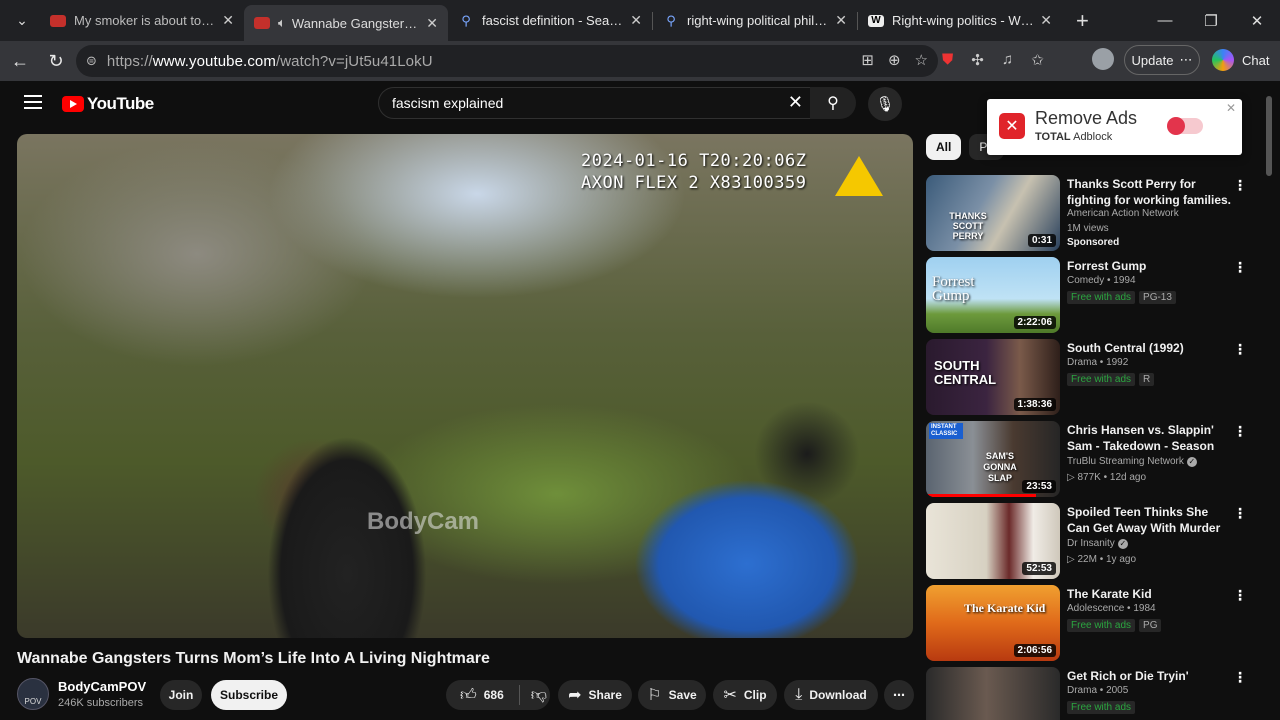 The height and width of the screenshot is (720, 1280). What do you see at coordinates (466, 20) in the screenshot?
I see `search-icon: ⚲` at bounding box center [466, 20].